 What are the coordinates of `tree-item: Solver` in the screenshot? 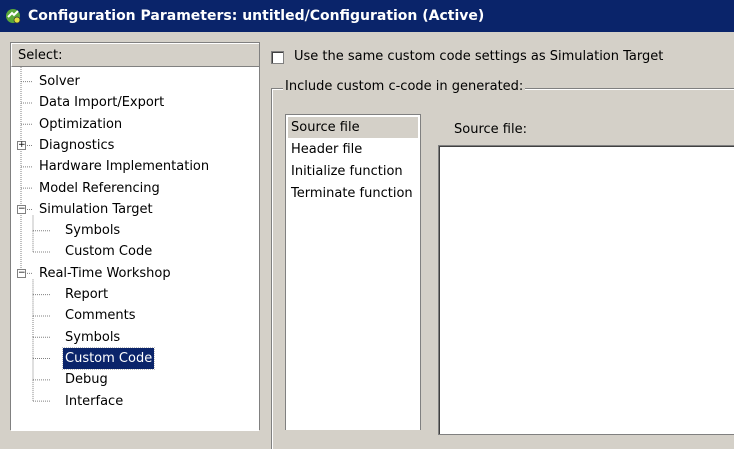 It's located at (59, 81).